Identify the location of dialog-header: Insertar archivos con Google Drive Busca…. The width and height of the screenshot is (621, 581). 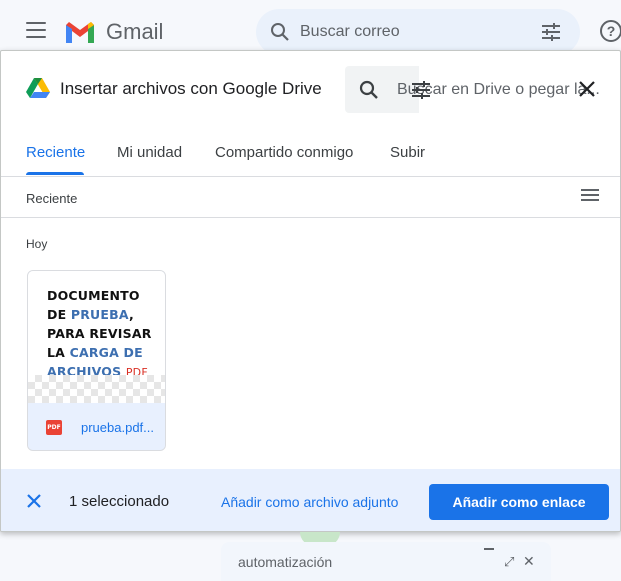
(310, 89).